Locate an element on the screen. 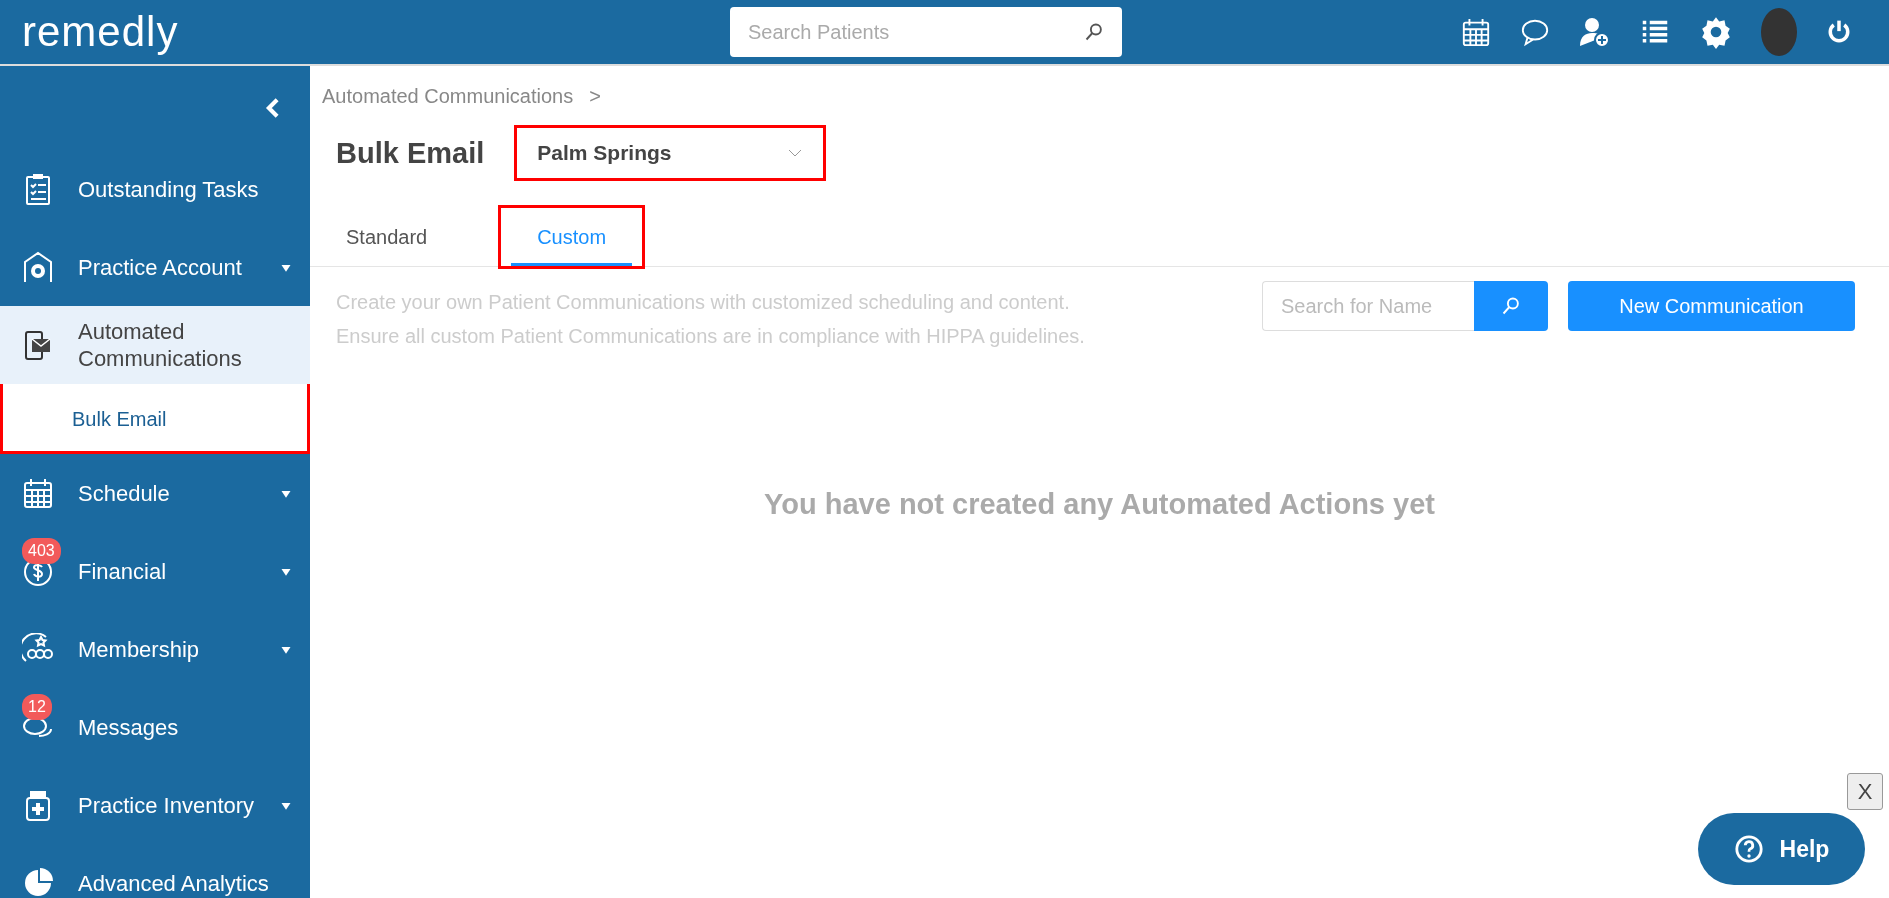 This screenshot has width=1889, height=898. settings-icon is located at coordinates (1716, 32).